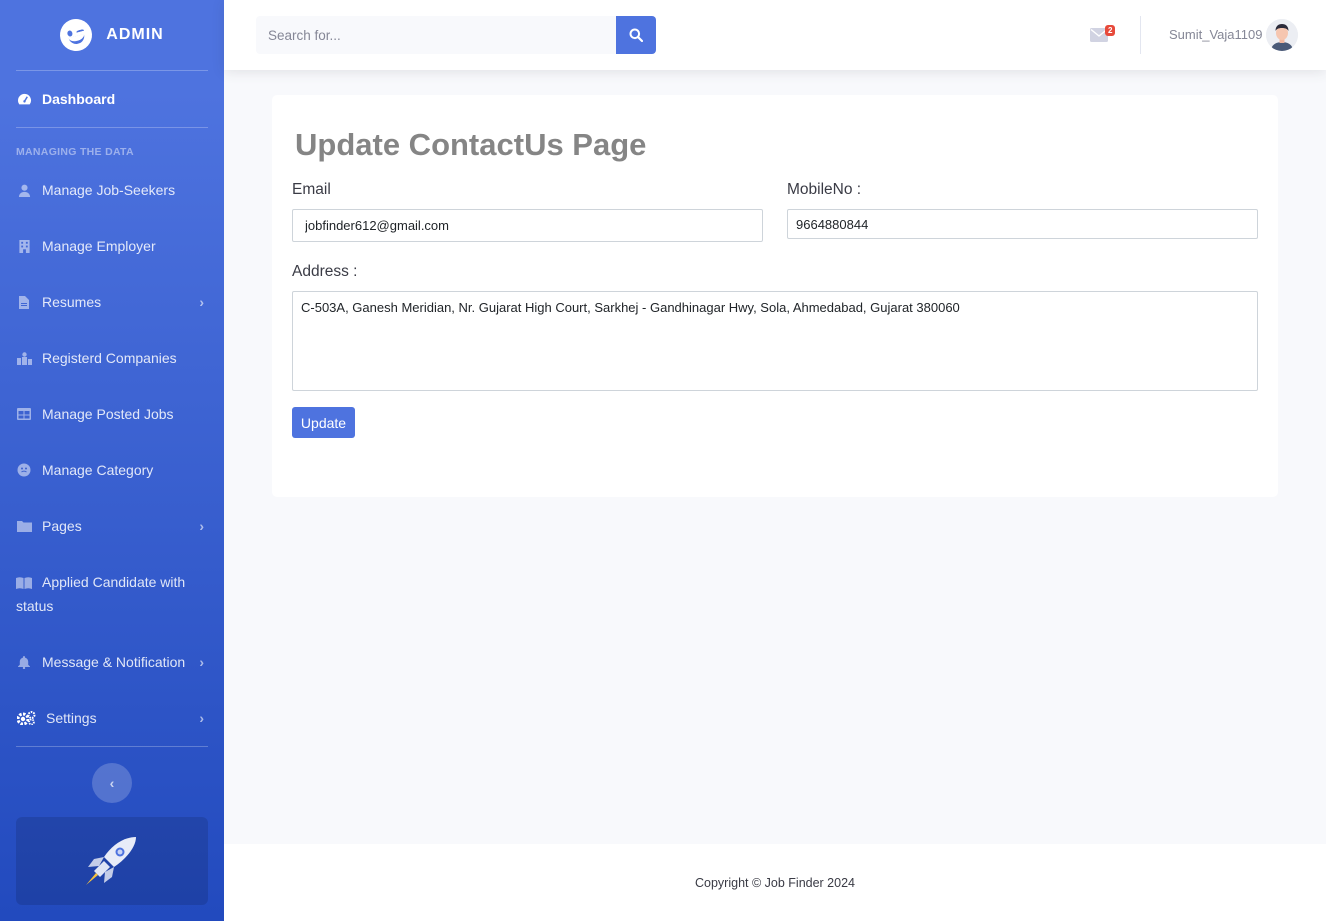  I want to click on sidebar-item-label: Message & Notification, so click(114, 662).